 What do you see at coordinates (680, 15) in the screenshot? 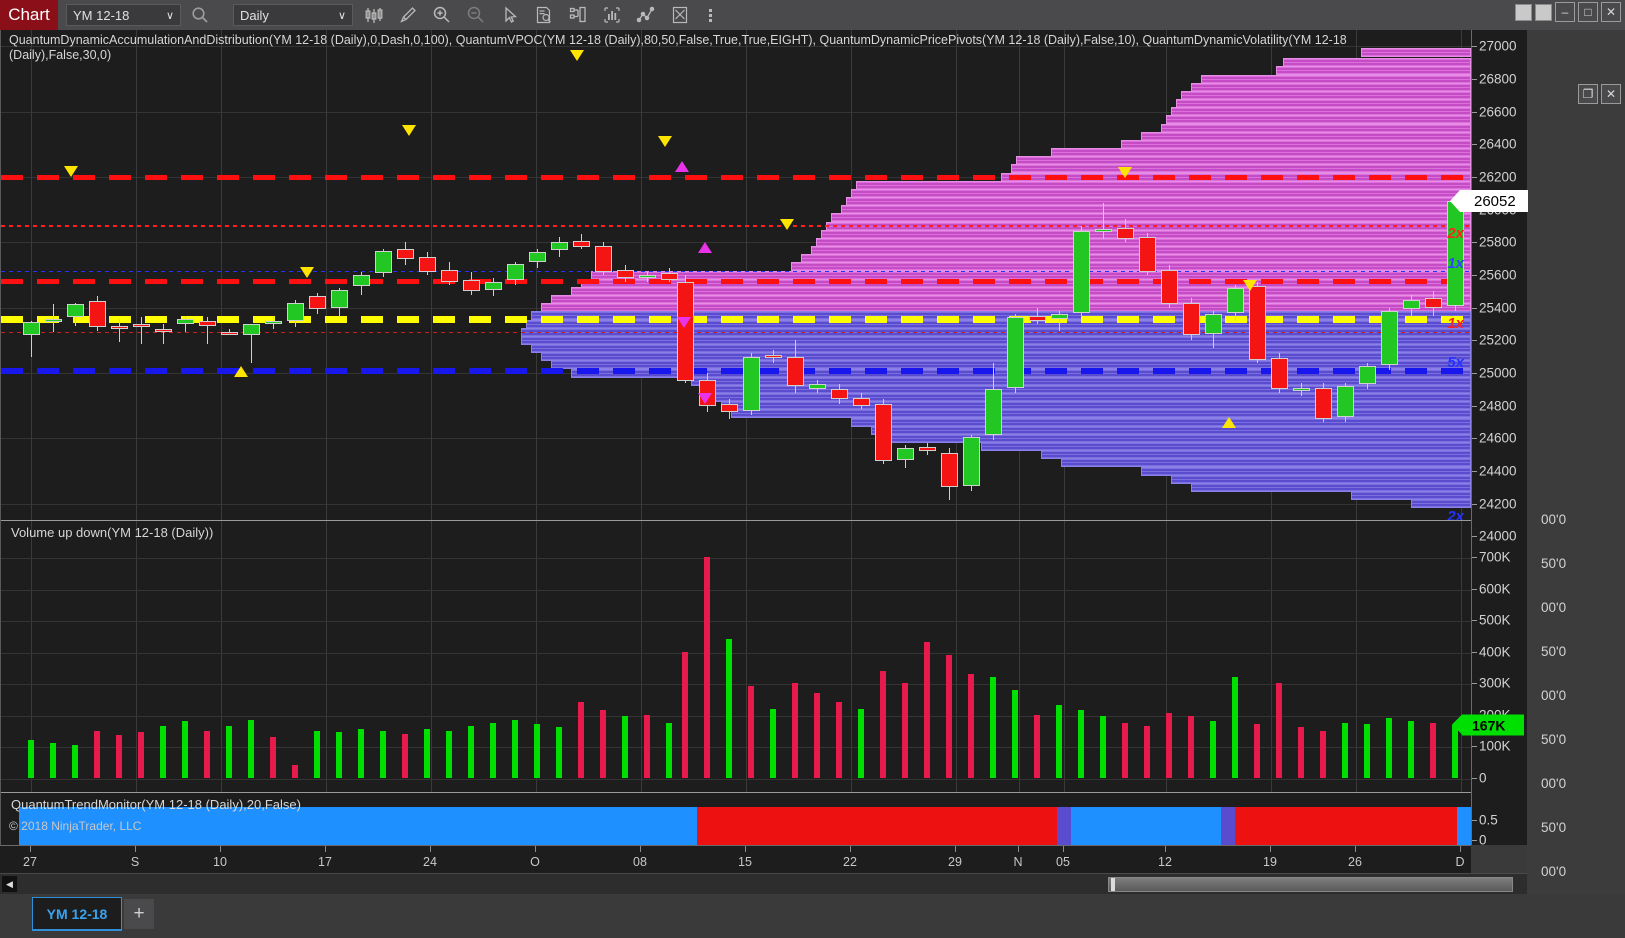
I see `strategies-icon` at bounding box center [680, 15].